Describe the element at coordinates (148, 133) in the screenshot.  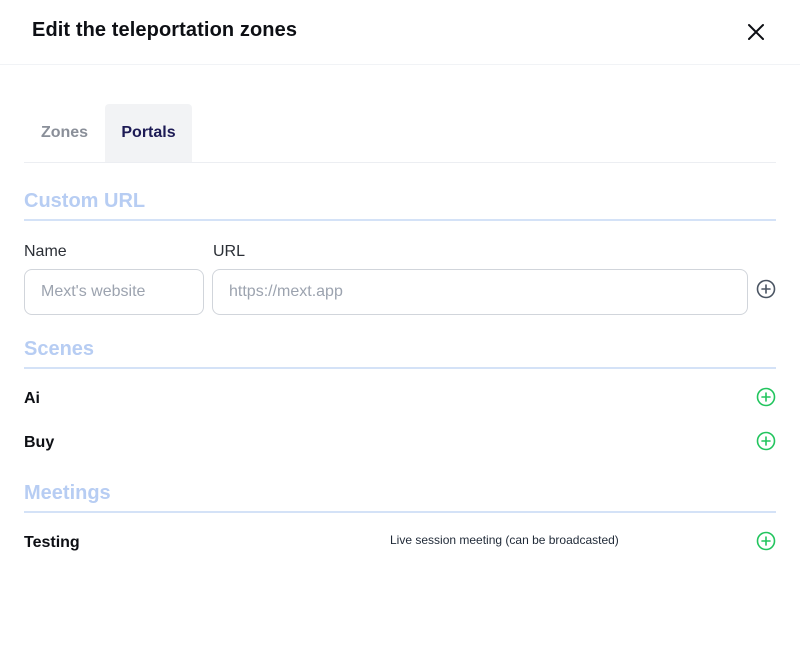
I see `tab-portals: Portals` at that location.